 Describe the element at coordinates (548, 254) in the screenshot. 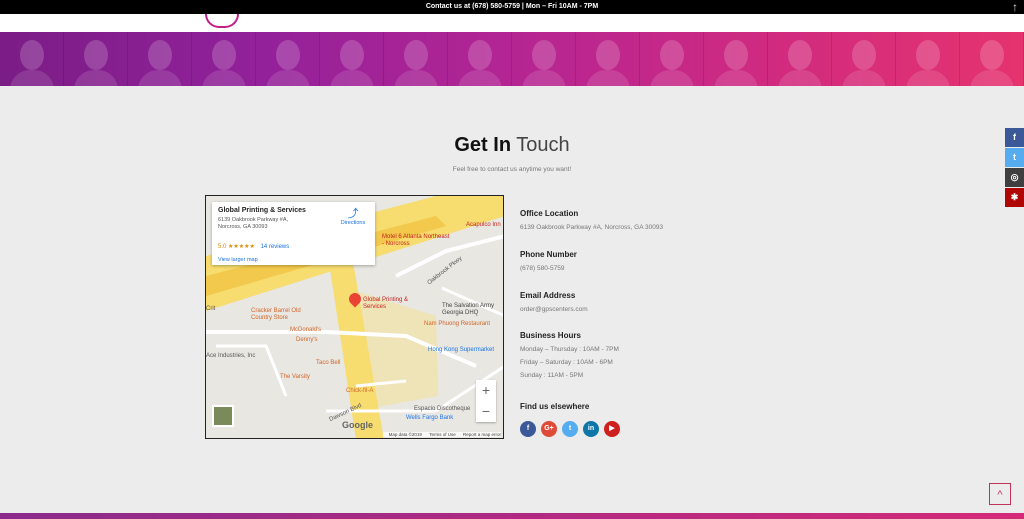

I see `phone-title: Phone Number` at that location.